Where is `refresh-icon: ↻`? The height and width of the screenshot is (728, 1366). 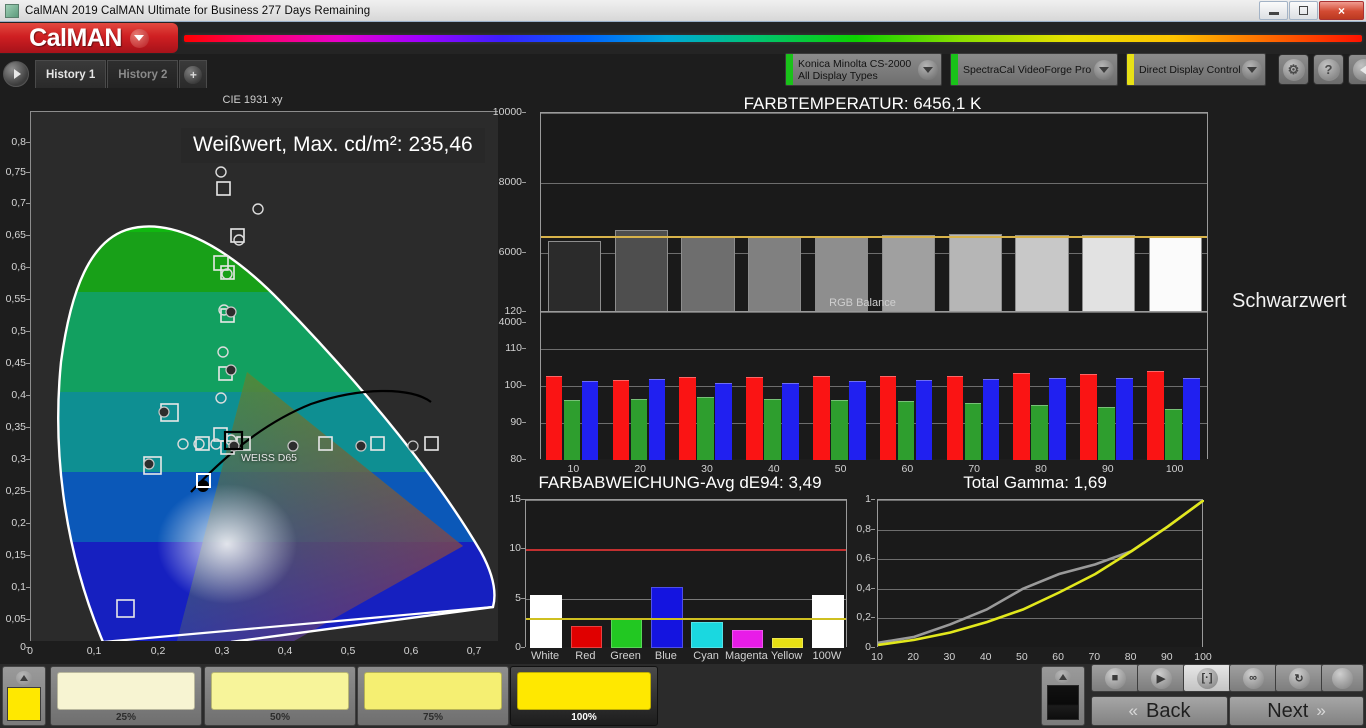 refresh-icon: ↻ is located at coordinates (1299, 678).